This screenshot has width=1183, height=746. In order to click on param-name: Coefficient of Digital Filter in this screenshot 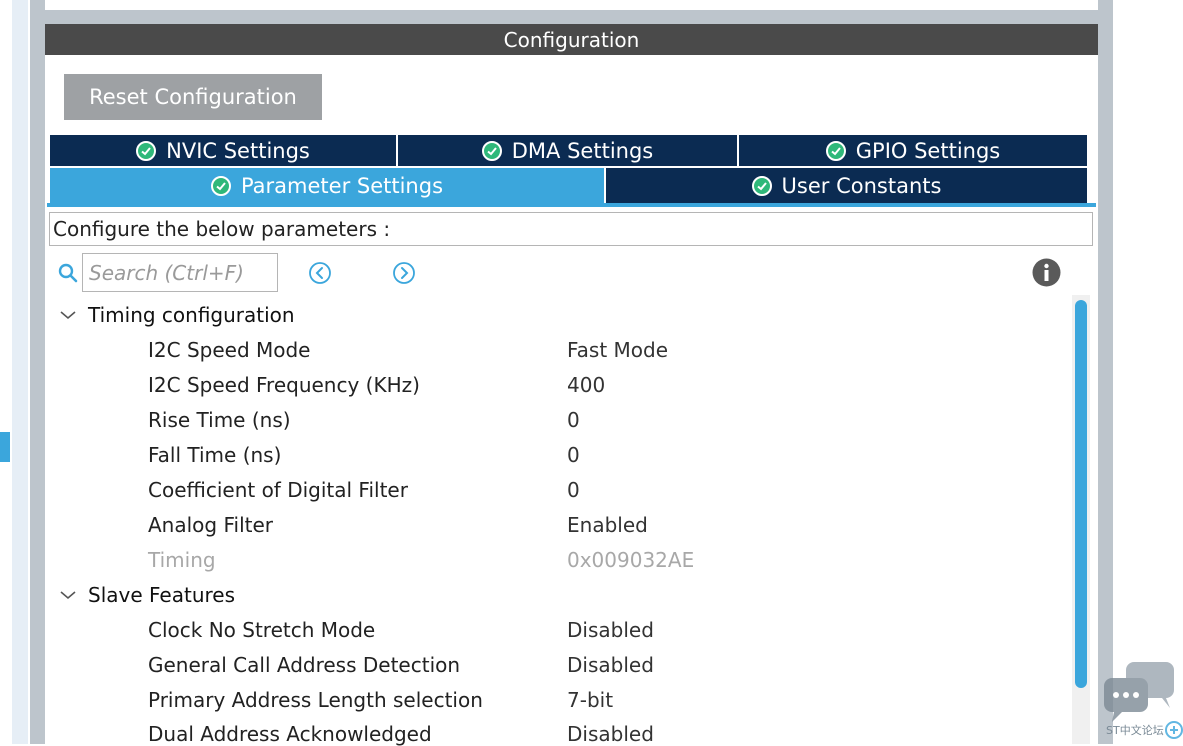, I will do `click(278, 490)`.